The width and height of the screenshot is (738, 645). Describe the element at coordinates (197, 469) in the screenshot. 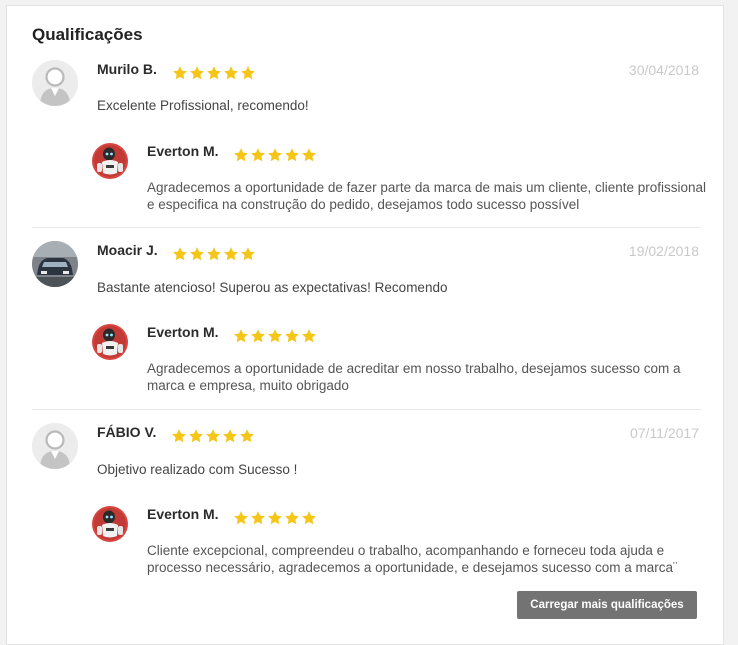

I see `review-comment: Objetivo realizado com Sucesso !` at that location.